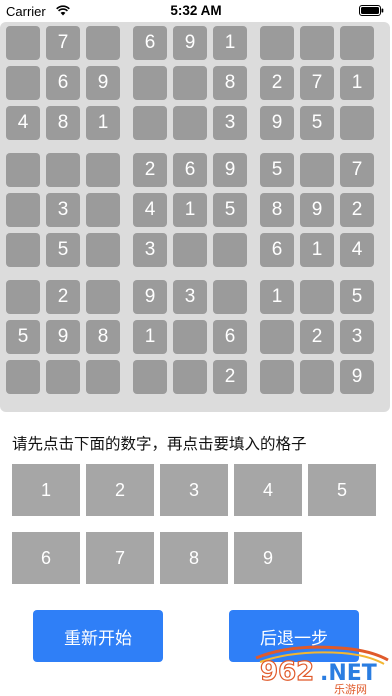 The height and width of the screenshot is (696, 392). What do you see at coordinates (371, 10) in the screenshot?
I see `battery-icon` at bounding box center [371, 10].